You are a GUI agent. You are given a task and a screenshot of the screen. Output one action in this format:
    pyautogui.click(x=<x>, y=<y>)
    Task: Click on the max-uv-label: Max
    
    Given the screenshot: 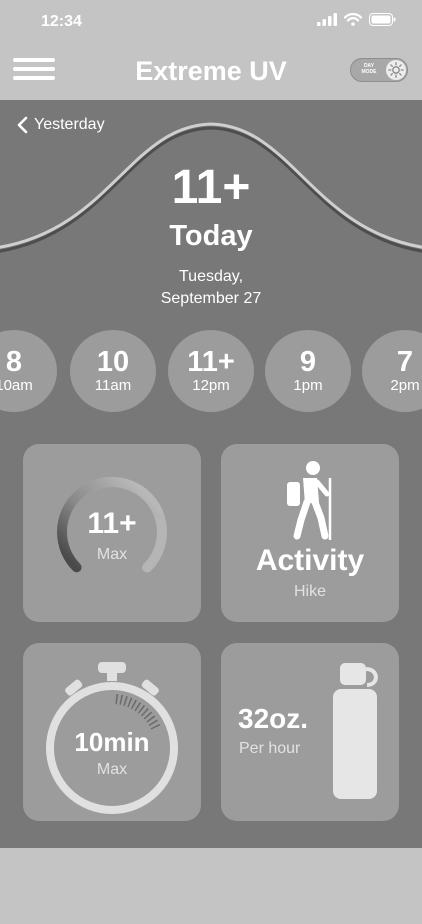 What is the action you would take?
    pyautogui.click(x=112, y=554)
    